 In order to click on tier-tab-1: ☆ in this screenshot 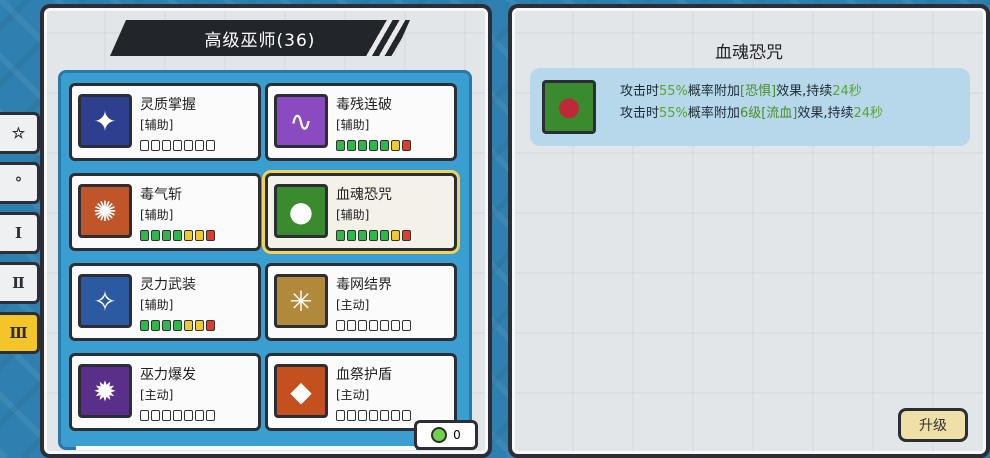, I will do `click(20, 133)`.